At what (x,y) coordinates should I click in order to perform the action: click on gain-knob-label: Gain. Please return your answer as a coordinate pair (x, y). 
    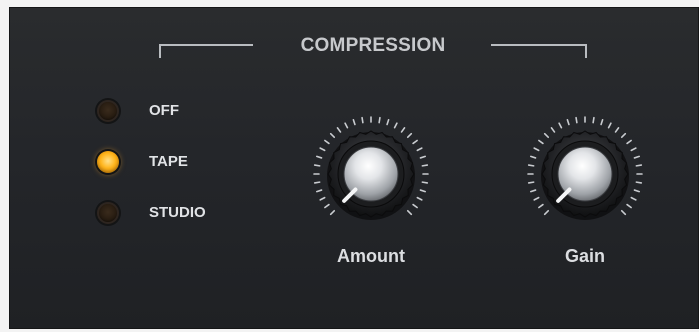
    Looking at the image, I should click on (584, 256).